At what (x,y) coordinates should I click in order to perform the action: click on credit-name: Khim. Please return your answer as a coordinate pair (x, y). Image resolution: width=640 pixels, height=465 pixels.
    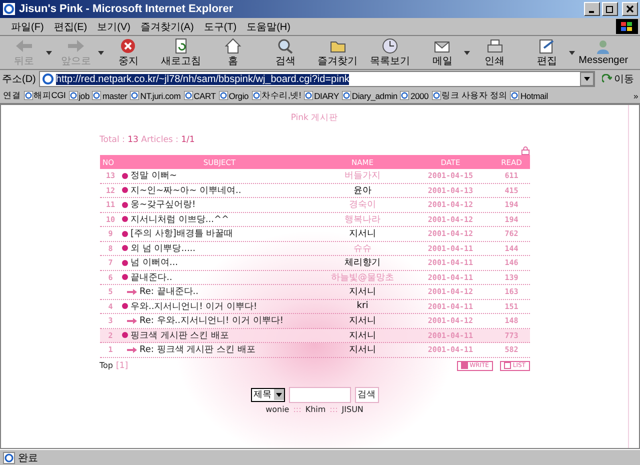
    Looking at the image, I should click on (315, 409).